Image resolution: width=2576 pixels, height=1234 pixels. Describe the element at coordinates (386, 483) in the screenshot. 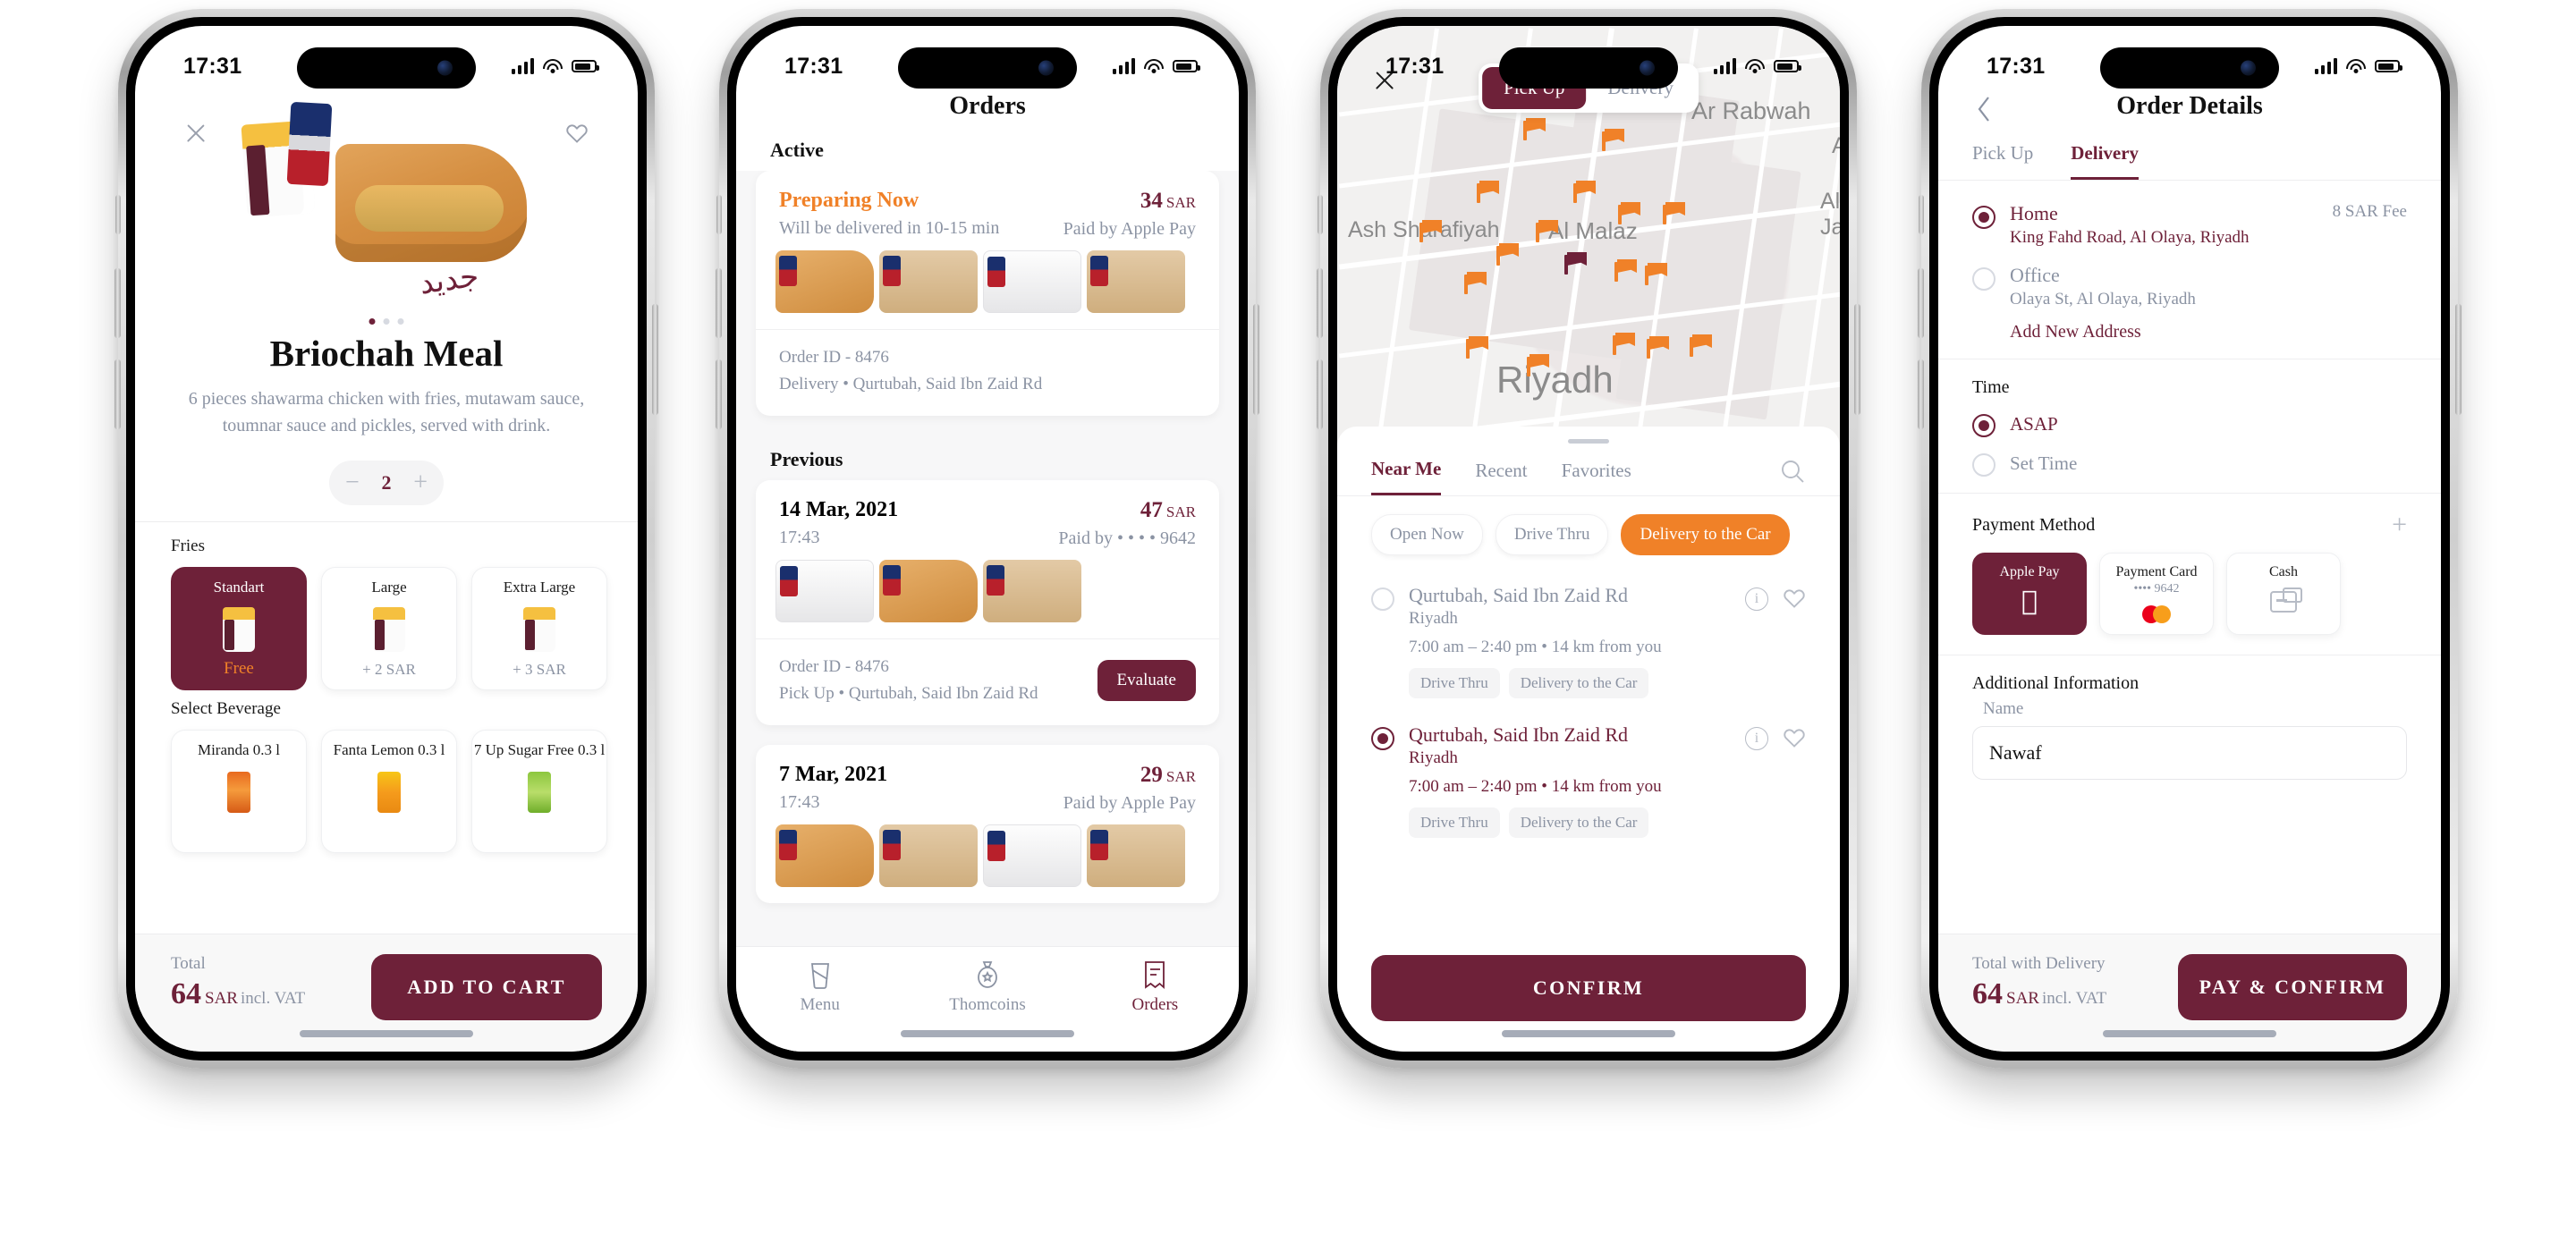

I see `quantity-stepper: − 2 +` at that location.